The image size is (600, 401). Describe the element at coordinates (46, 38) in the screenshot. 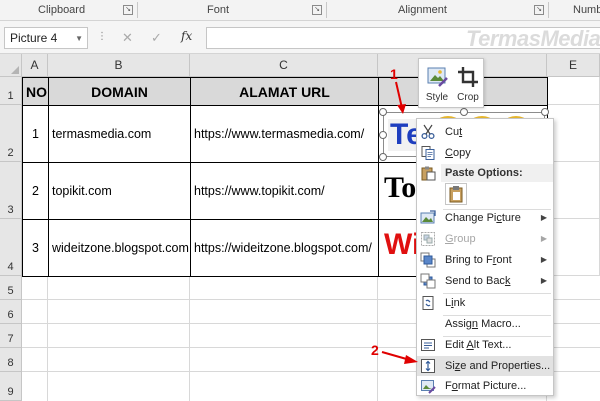

I see `name-box: Picture 4 ▼` at that location.